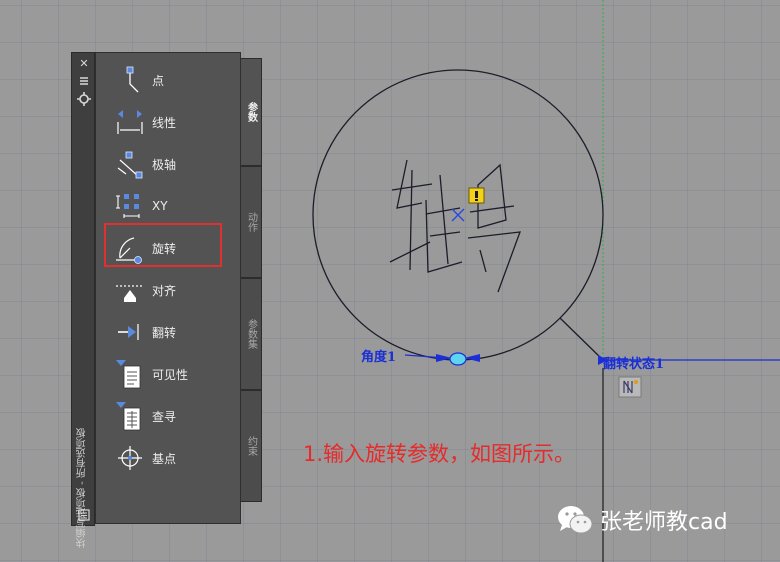 This screenshot has height=562, width=780. Describe the element at coordinates (575, 520) in the screenshot. I see `wechat-icon` at that location.